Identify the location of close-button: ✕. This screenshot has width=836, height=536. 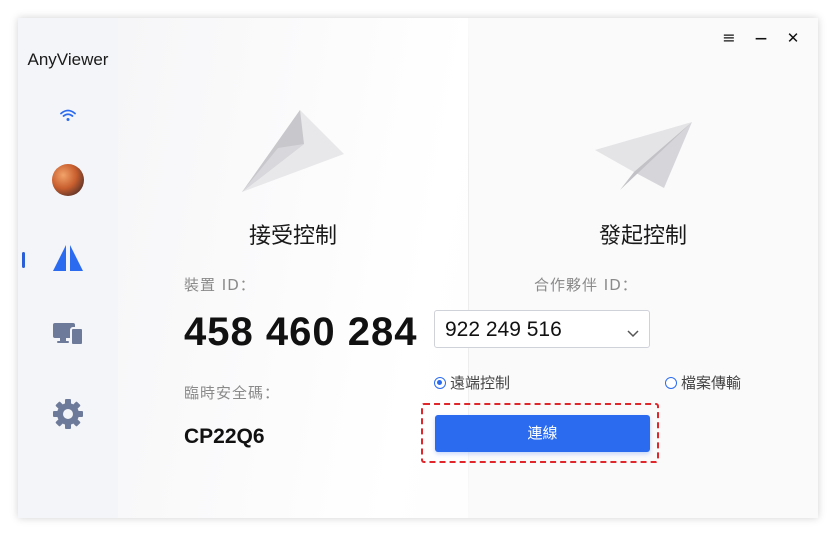
(793, 38).